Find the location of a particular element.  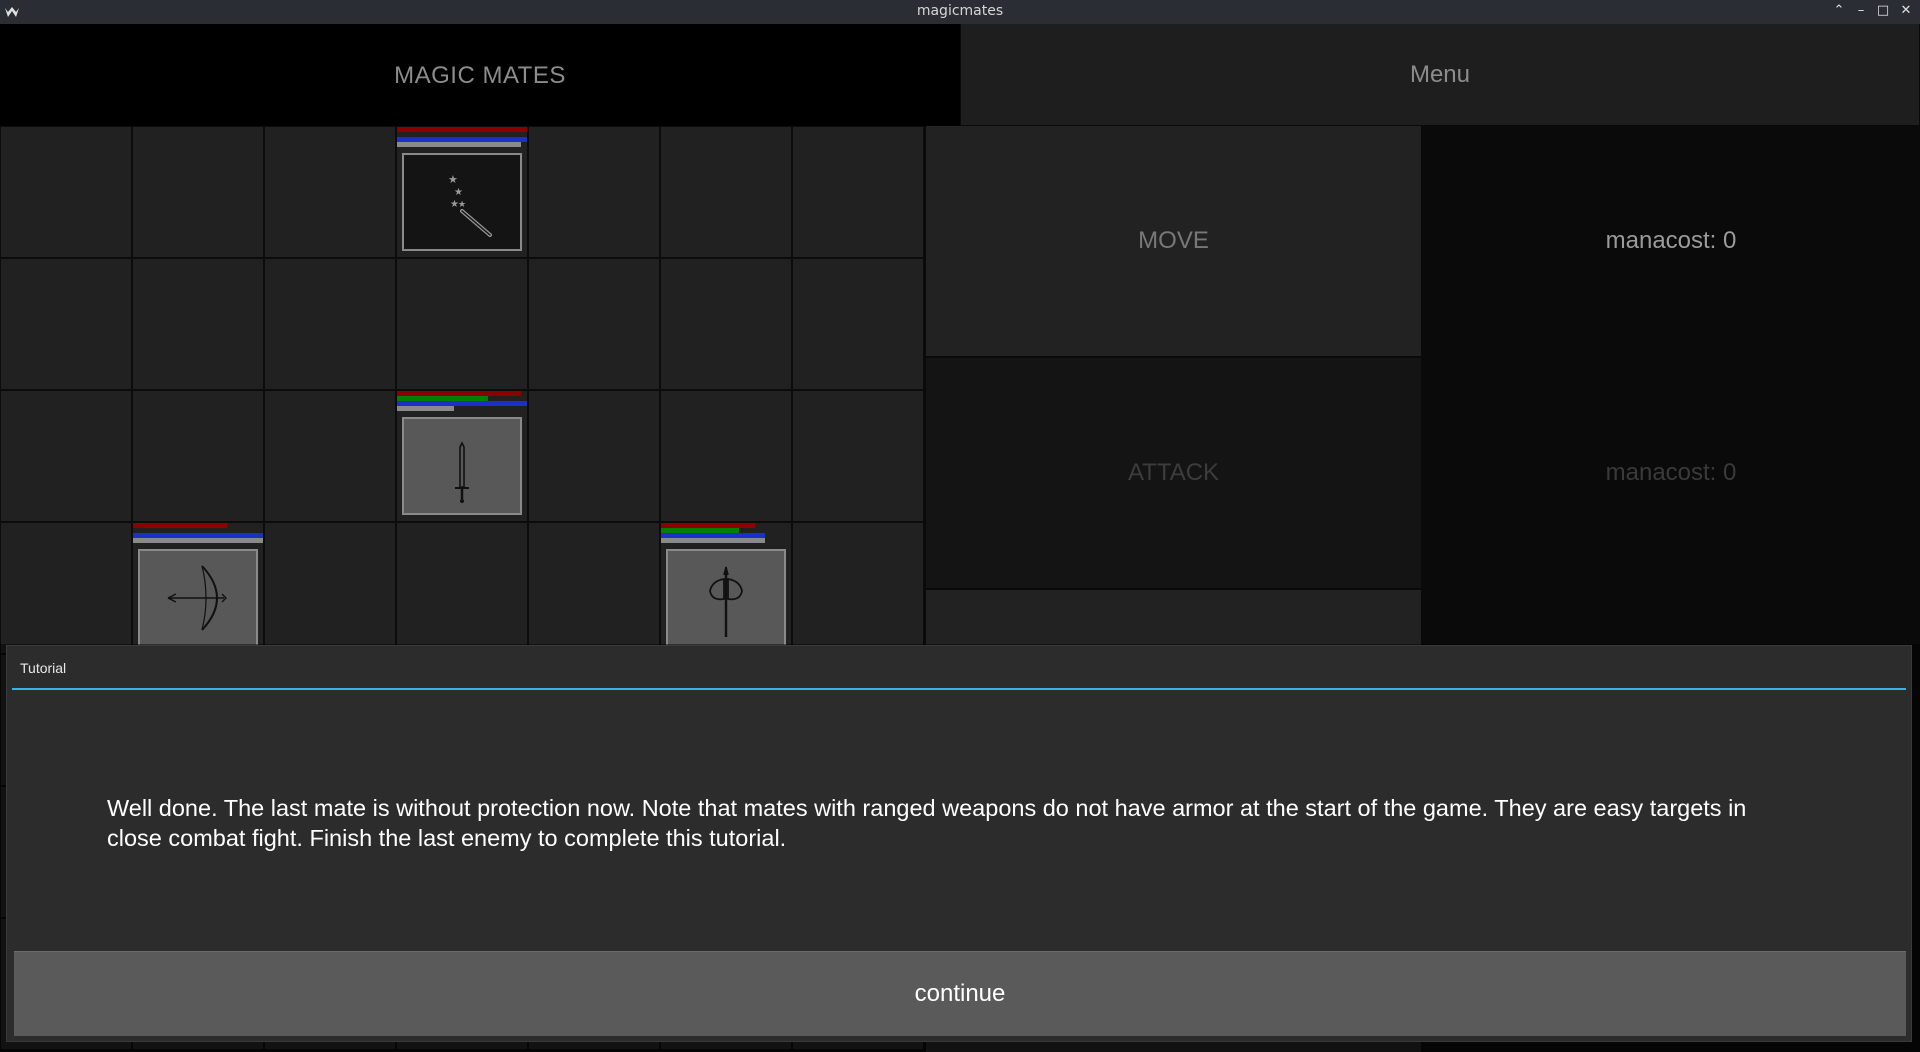

wand-icon: ★★★ ★ is located at coordinates (470, 205).